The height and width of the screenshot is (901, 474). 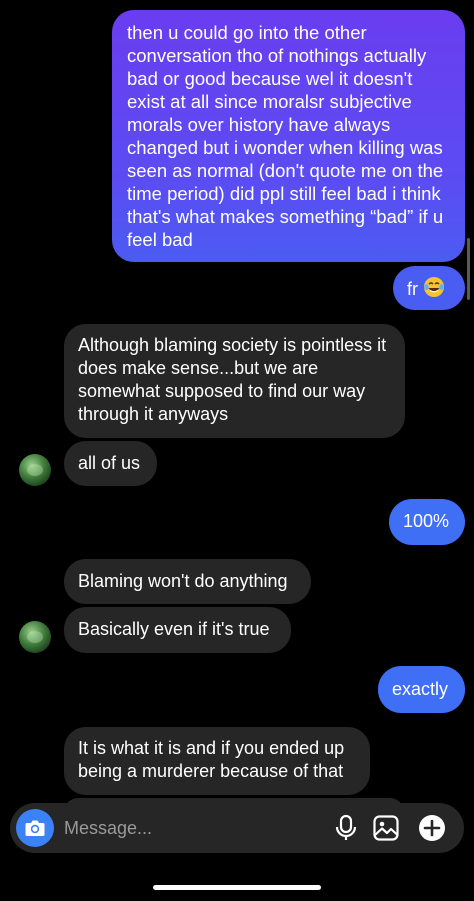 What do you see at coordinates (183, 581) in the screenshot?
I see `message-text: Blaming won't do anything` at bounding box center [183, 581].